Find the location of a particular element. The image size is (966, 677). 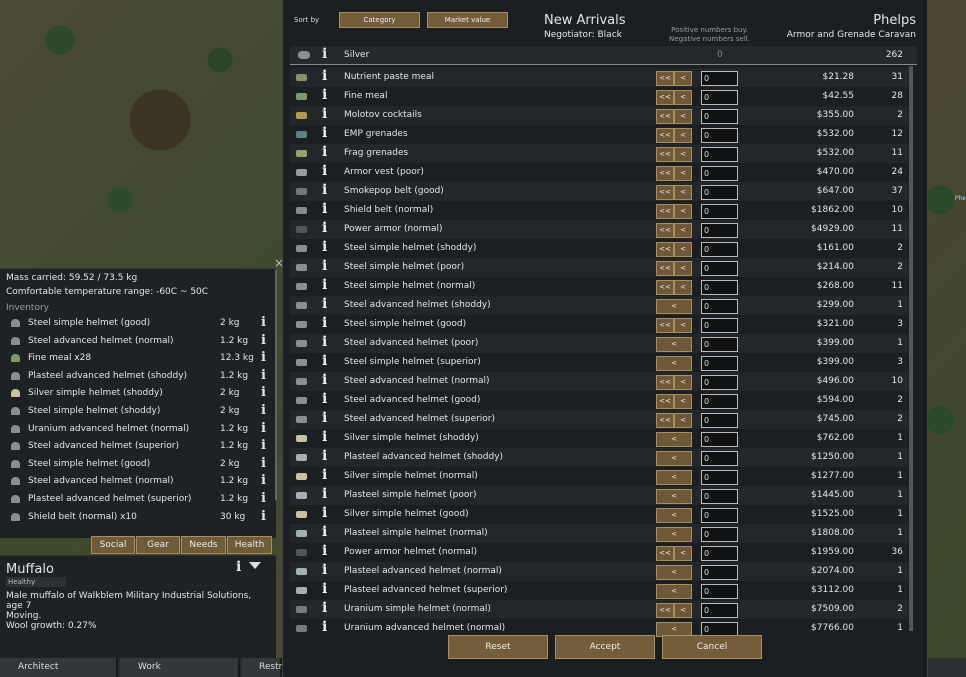

inventory-item: Steel advanced helmet (superior) 1.2 kg i is located at coordinates (137, 447).